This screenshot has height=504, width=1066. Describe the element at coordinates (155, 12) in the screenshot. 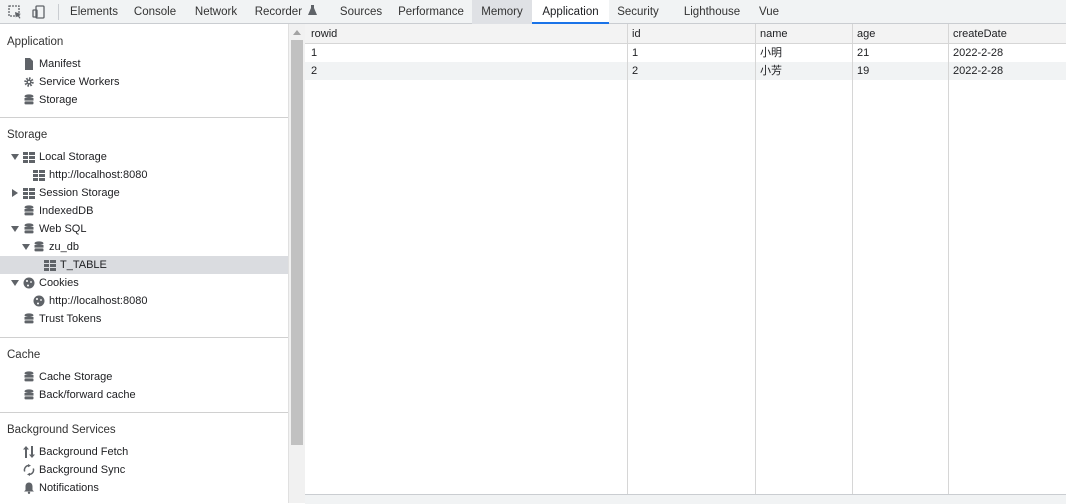

I see `tab-console: Console` at that location.